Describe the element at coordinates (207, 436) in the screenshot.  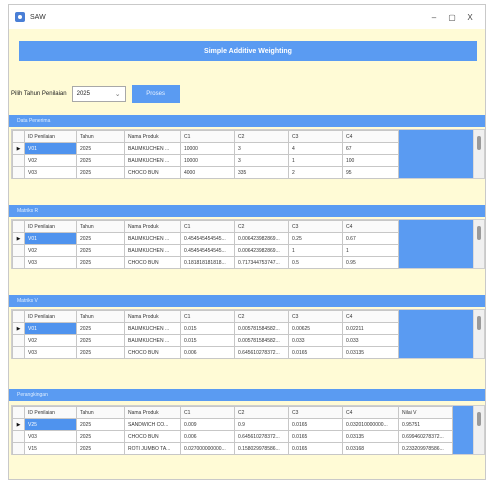
I see `table-cell: 0.006` at that location.